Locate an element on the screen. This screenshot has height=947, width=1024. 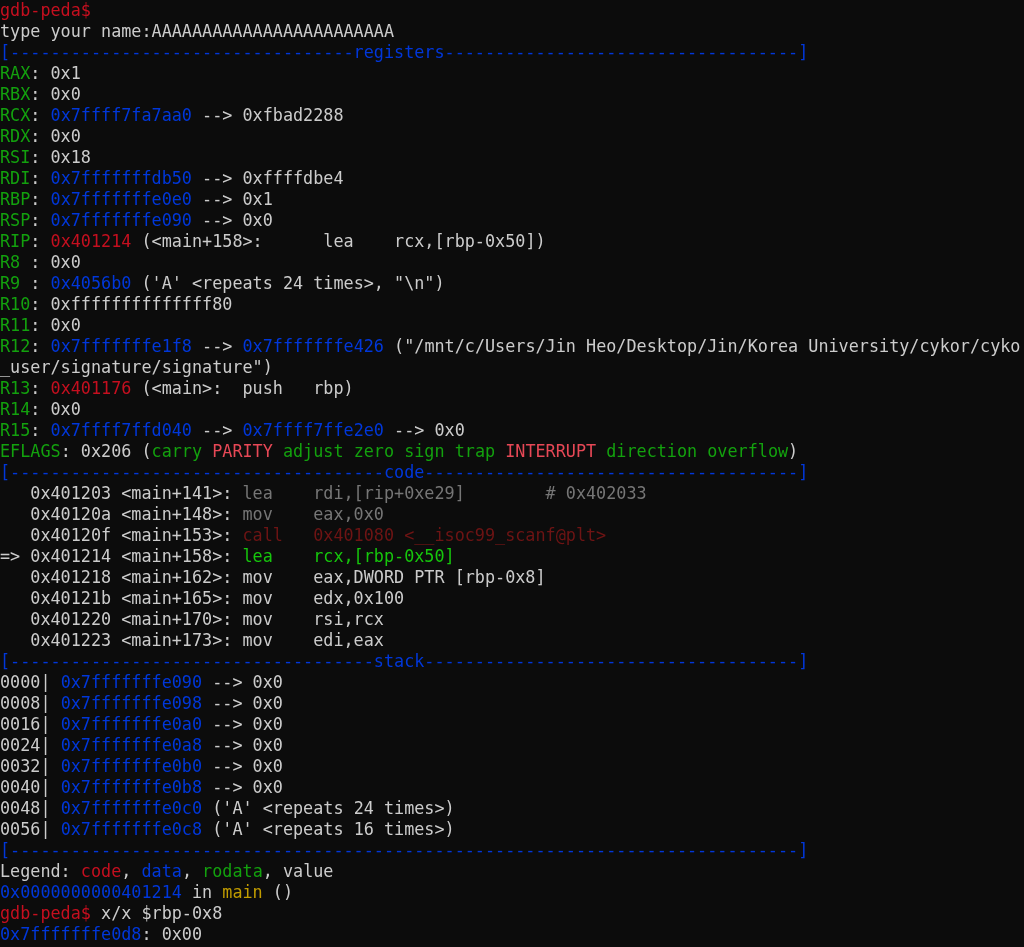
terminal-text: 0x7fffffffe426 is located at coordinates (313, 346).